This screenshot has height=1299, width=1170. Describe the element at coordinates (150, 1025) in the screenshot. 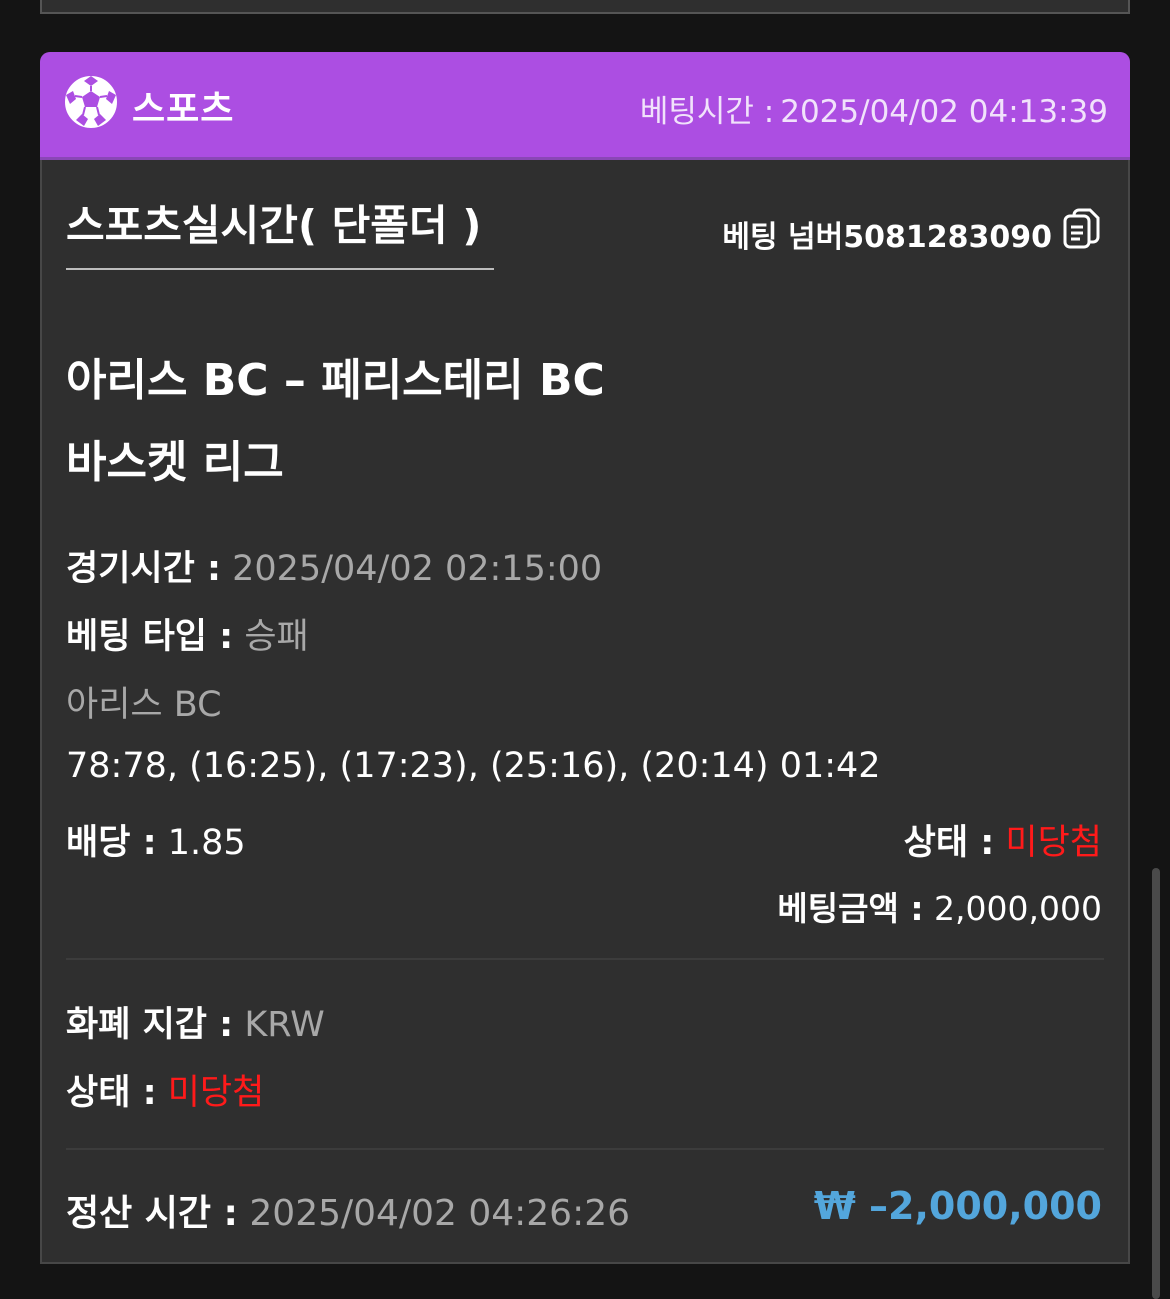

I see `currency-label: 화폐 지갑 :` at that location.